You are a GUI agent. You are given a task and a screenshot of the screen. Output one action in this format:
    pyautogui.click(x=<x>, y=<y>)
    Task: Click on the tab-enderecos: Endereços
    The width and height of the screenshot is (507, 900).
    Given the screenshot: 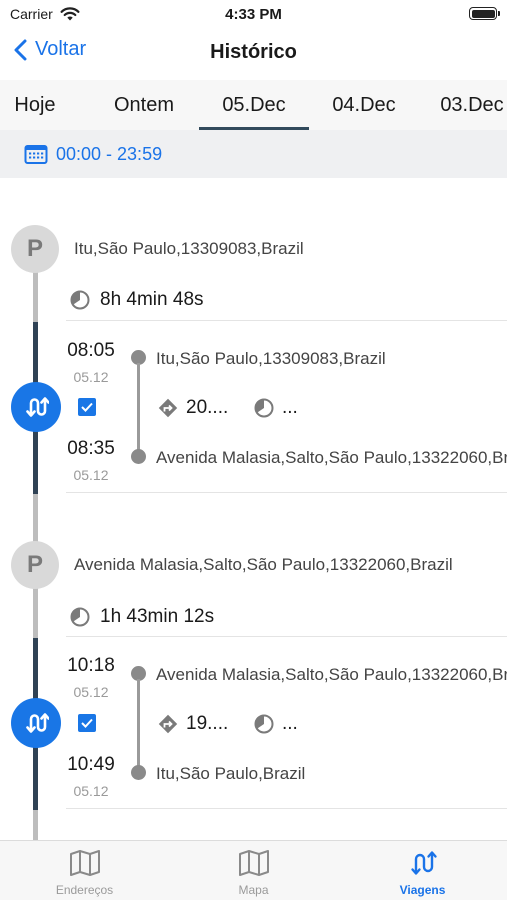 What is the action you would take?
    pyautogui.click(x=84, y=870)
    